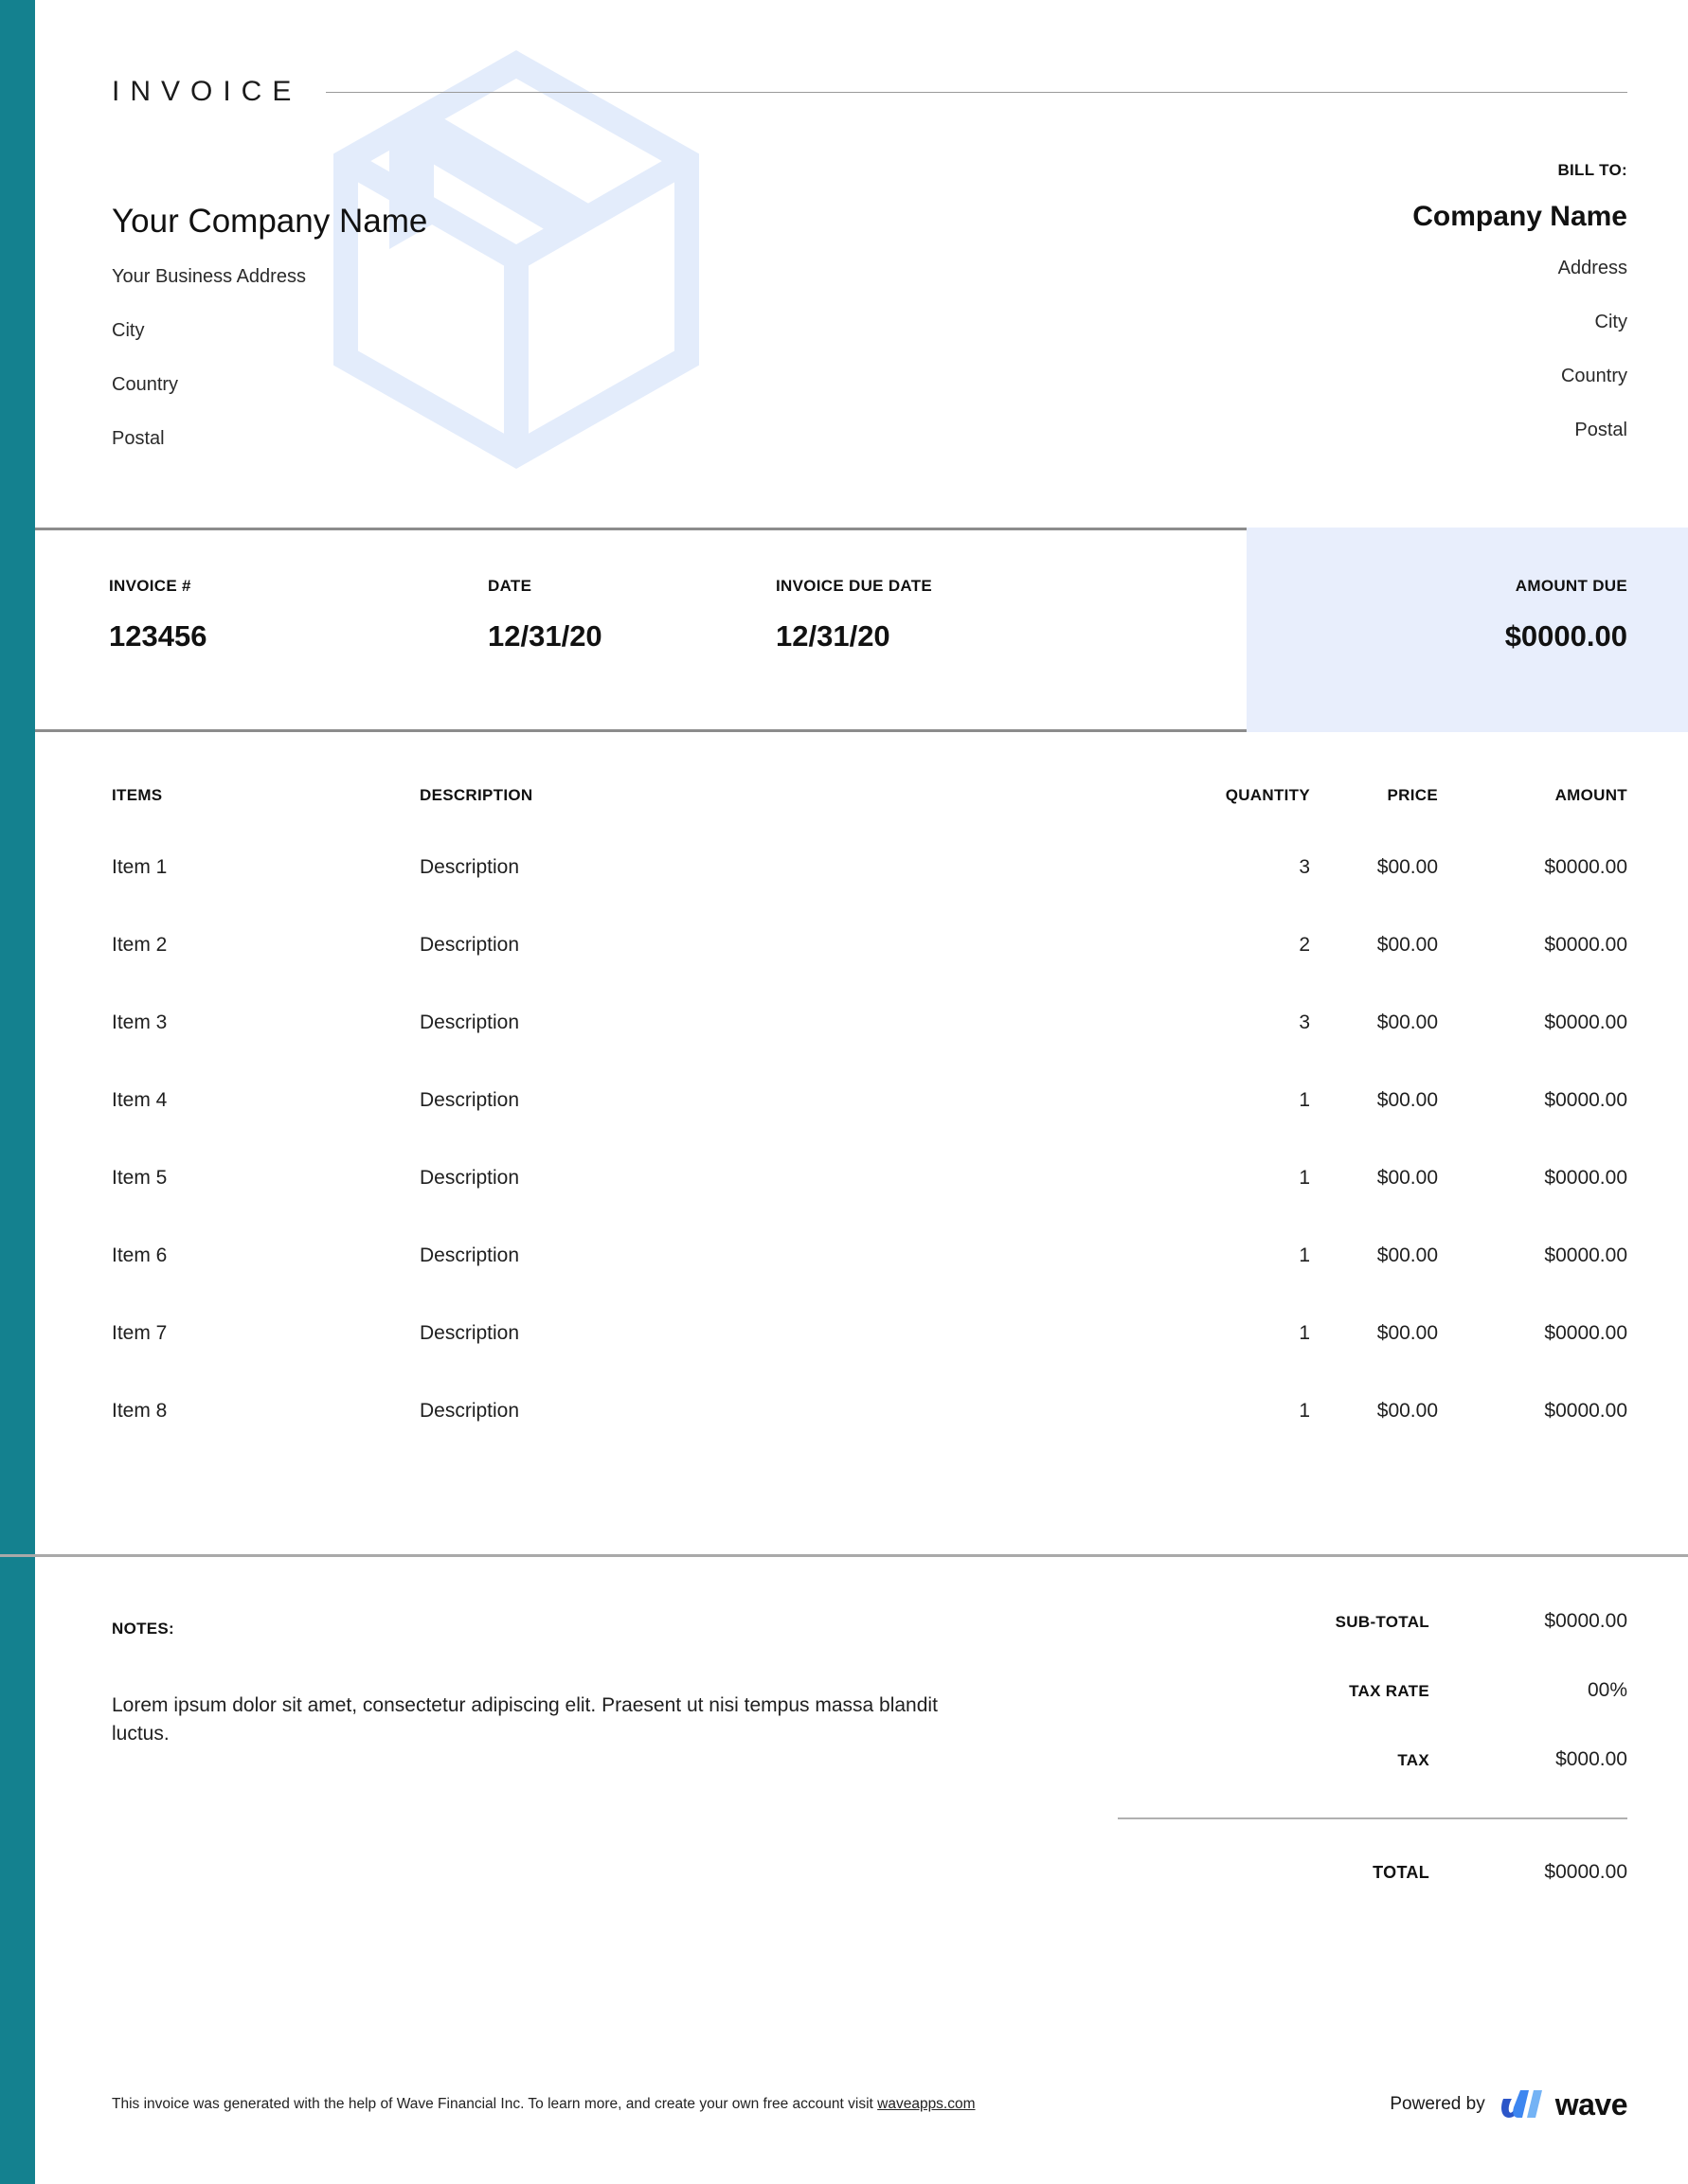 This screenshot has width=1688, height=2184. I want to click on tax-rate-value: 00%, so click(1607, 1690).